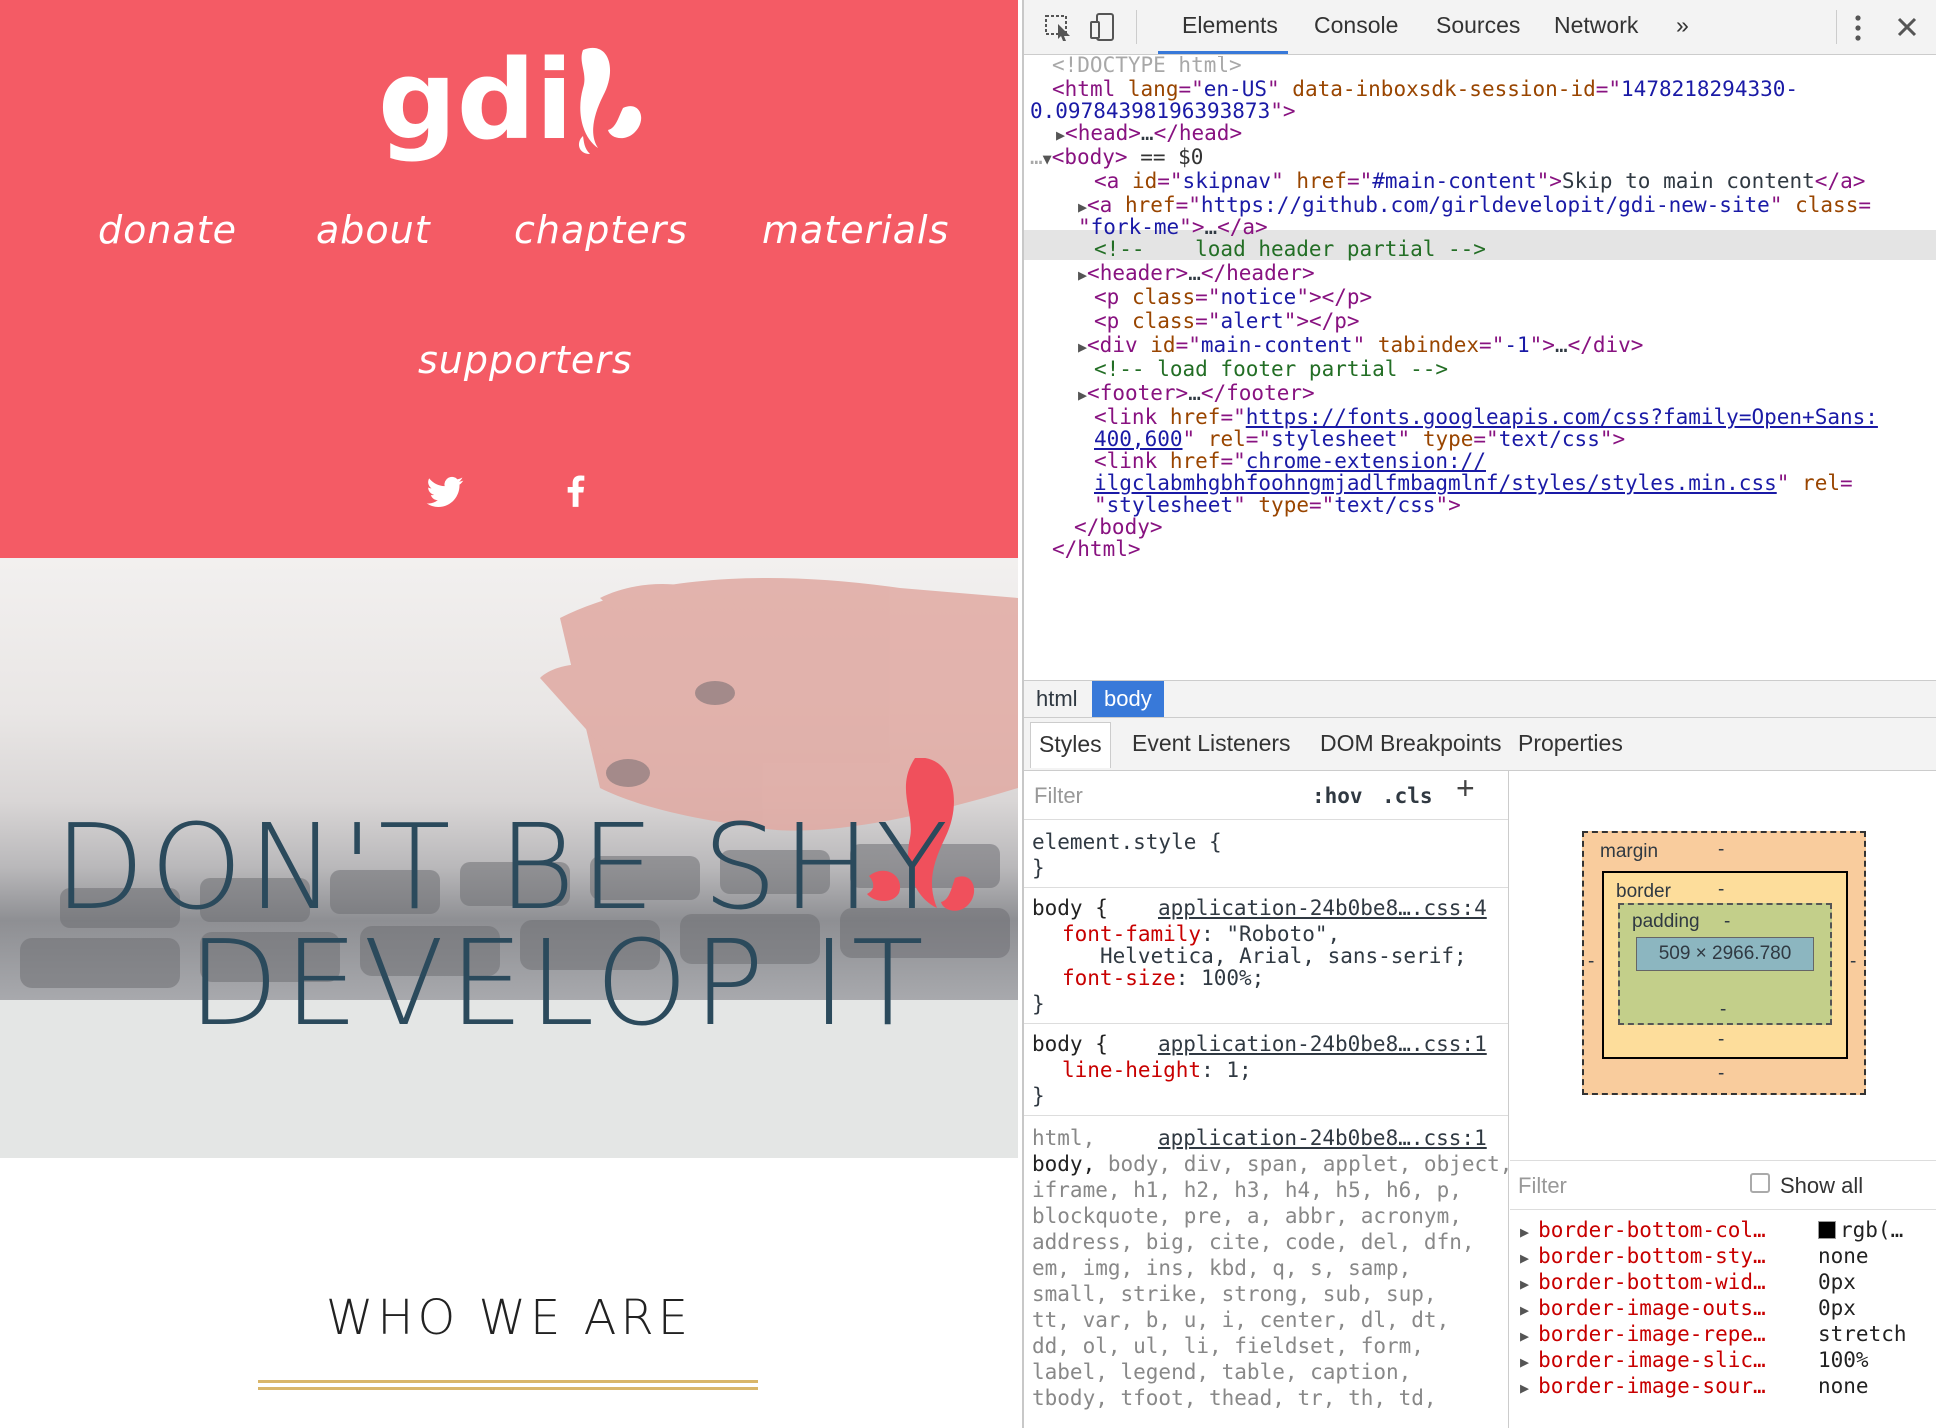  What do you see at coordinates (576, 490) in the screenshot?
I see `facebook-icon` at bounding box center [576, 490].